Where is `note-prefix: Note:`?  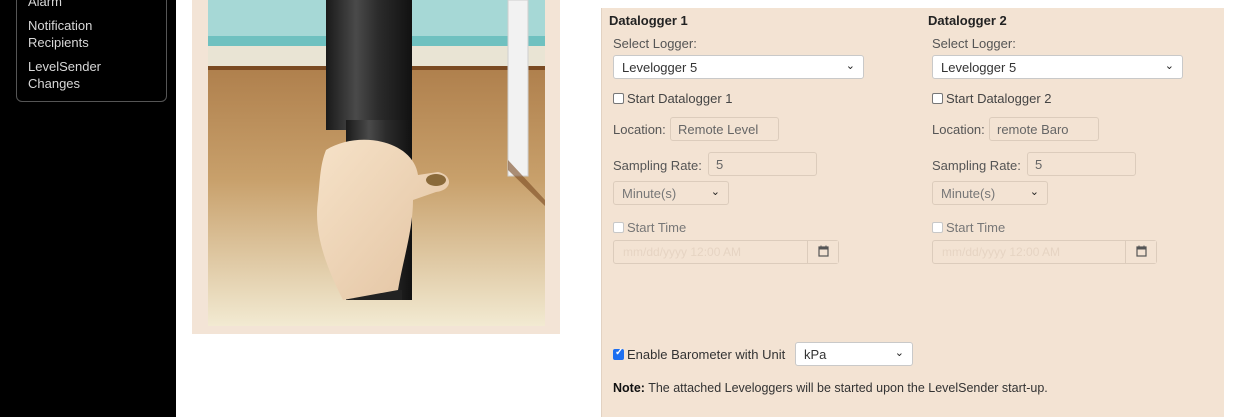 note-prefix: Note: is located at coordinates (629, 388).